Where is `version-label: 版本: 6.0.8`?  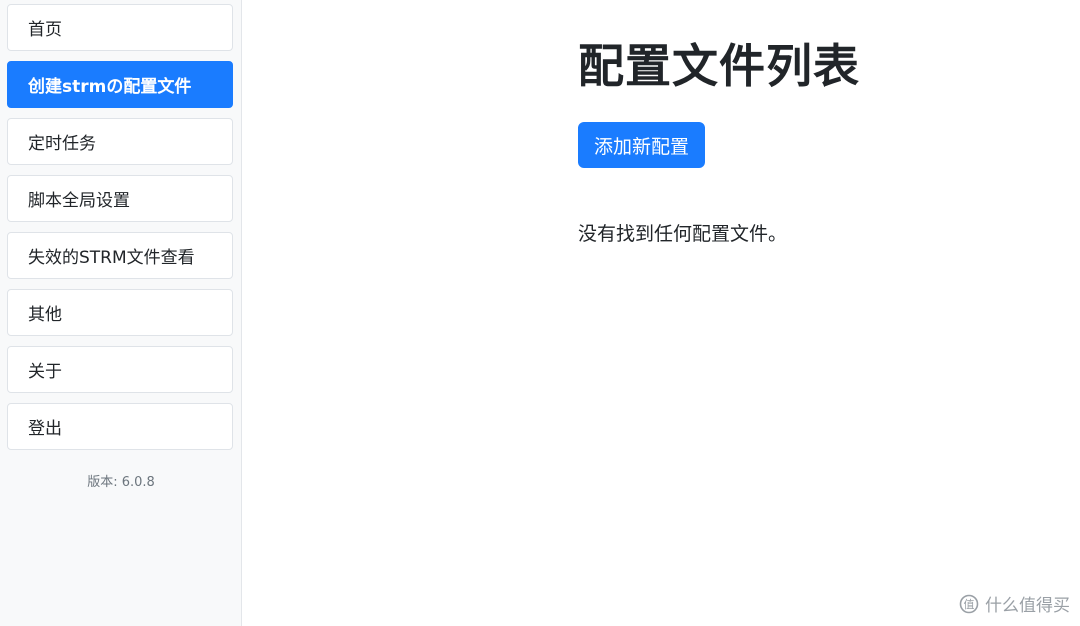
version-label: 版本: 6.0.8 is located at coordinates (121, 482).